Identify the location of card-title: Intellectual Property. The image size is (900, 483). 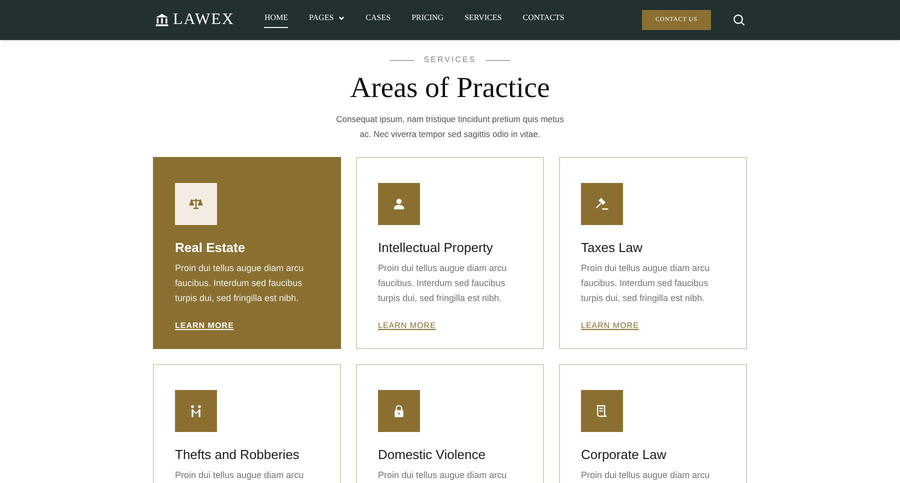
(436, 248).